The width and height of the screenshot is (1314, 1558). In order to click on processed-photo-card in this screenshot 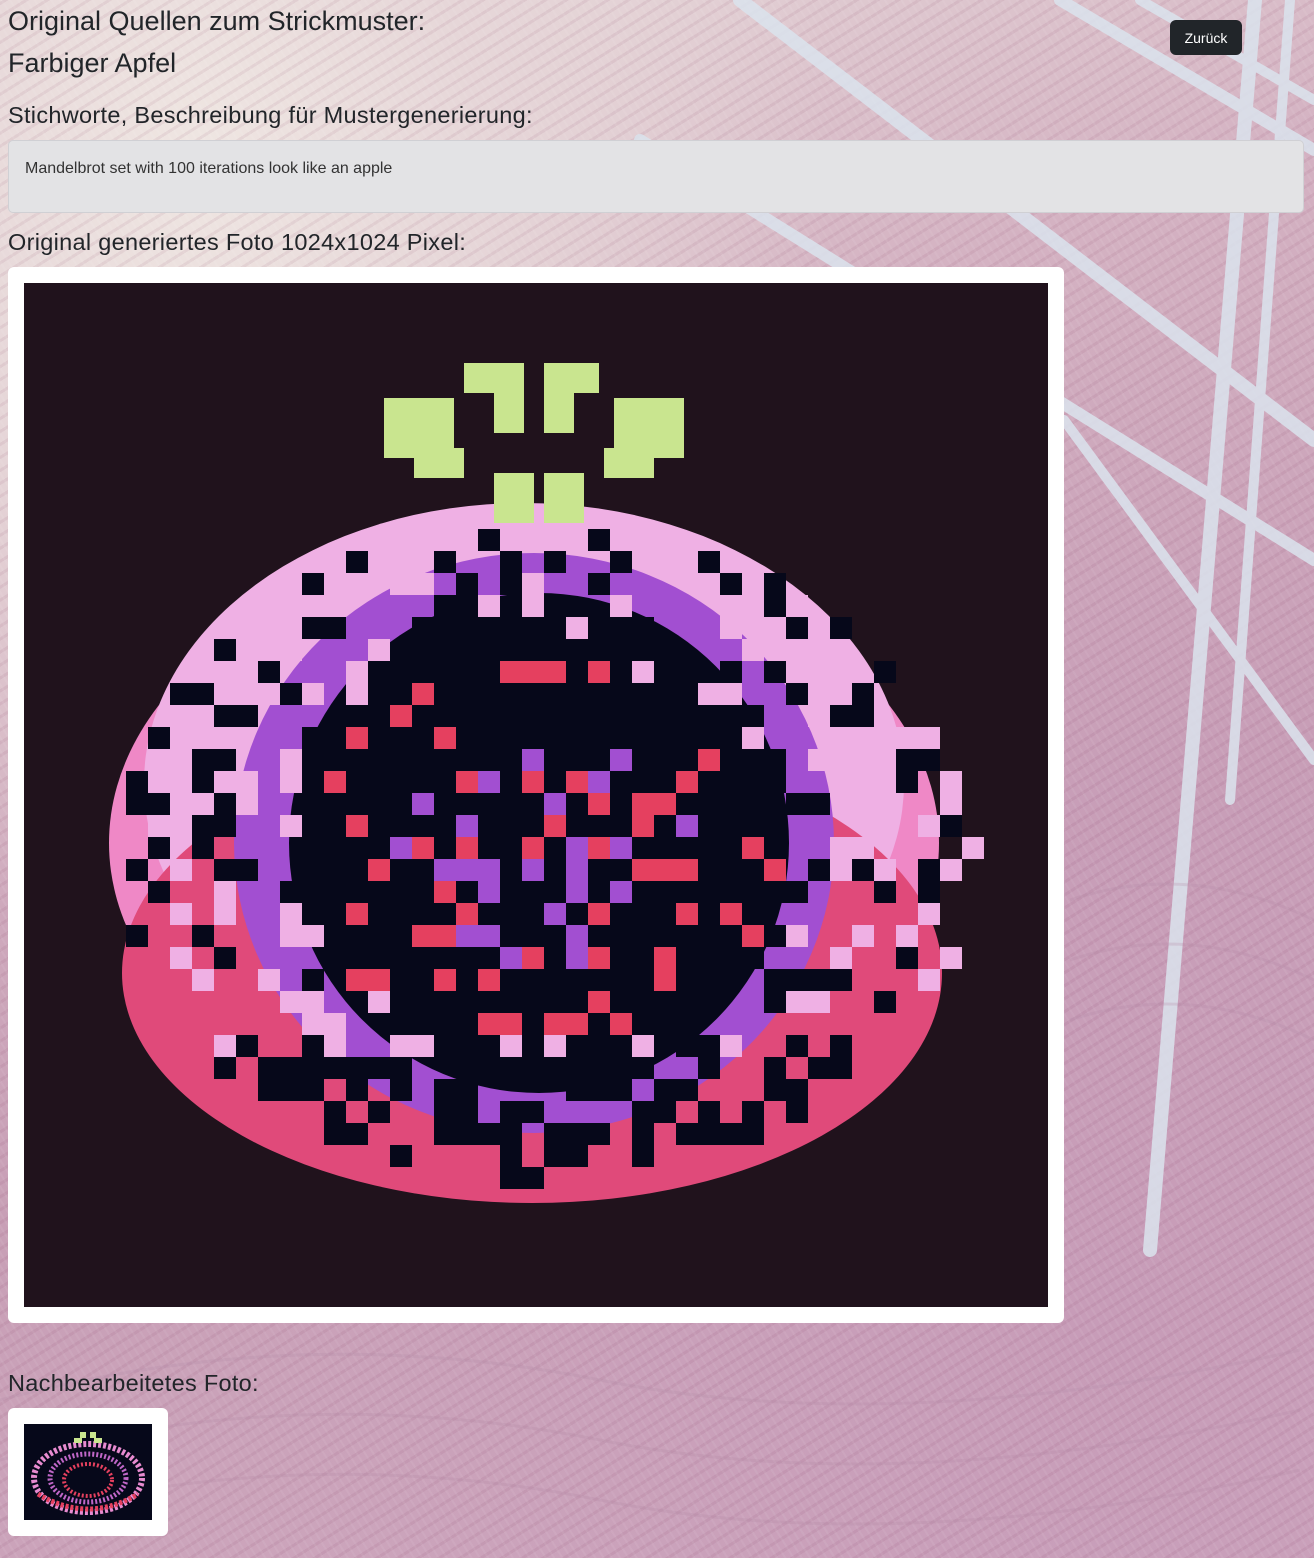, I will do `click(88, 1472)`.